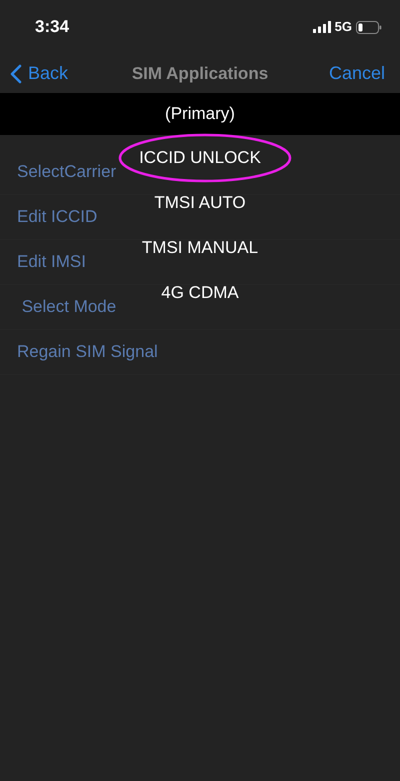 The image size is (400, 781). I want to click on signal-icon, so click(321, 27).